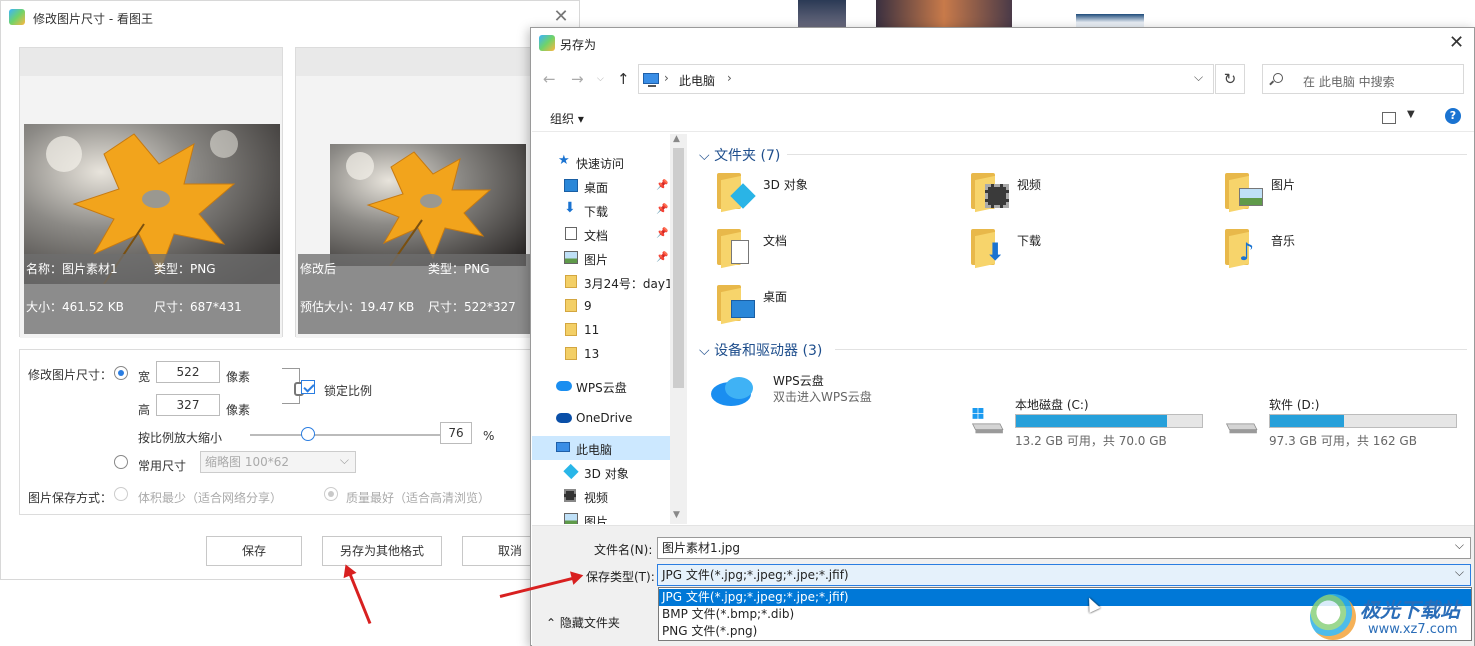 The image size is (1475, 646). Describe the element at coordinates (628, 284) in the screenshot. I see `nav-label: 3月24号：day1` at that location.